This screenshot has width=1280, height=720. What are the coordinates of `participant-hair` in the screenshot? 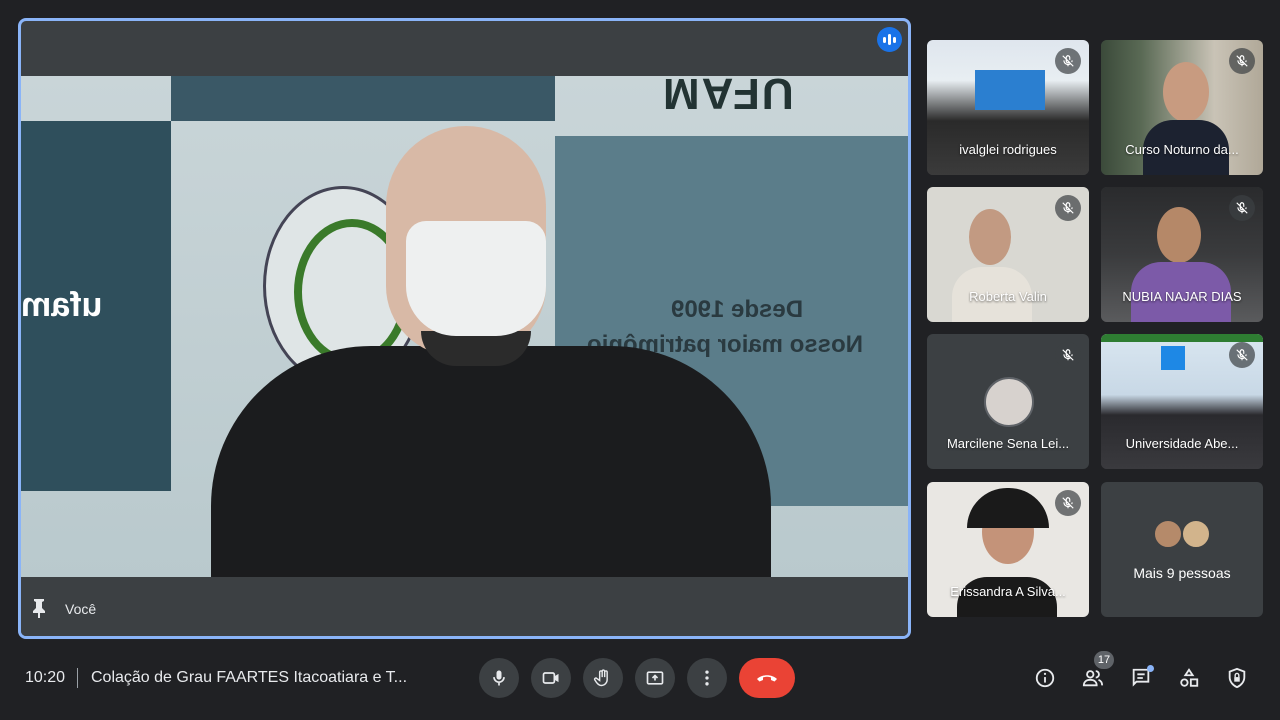 It's located at (1008, 508).